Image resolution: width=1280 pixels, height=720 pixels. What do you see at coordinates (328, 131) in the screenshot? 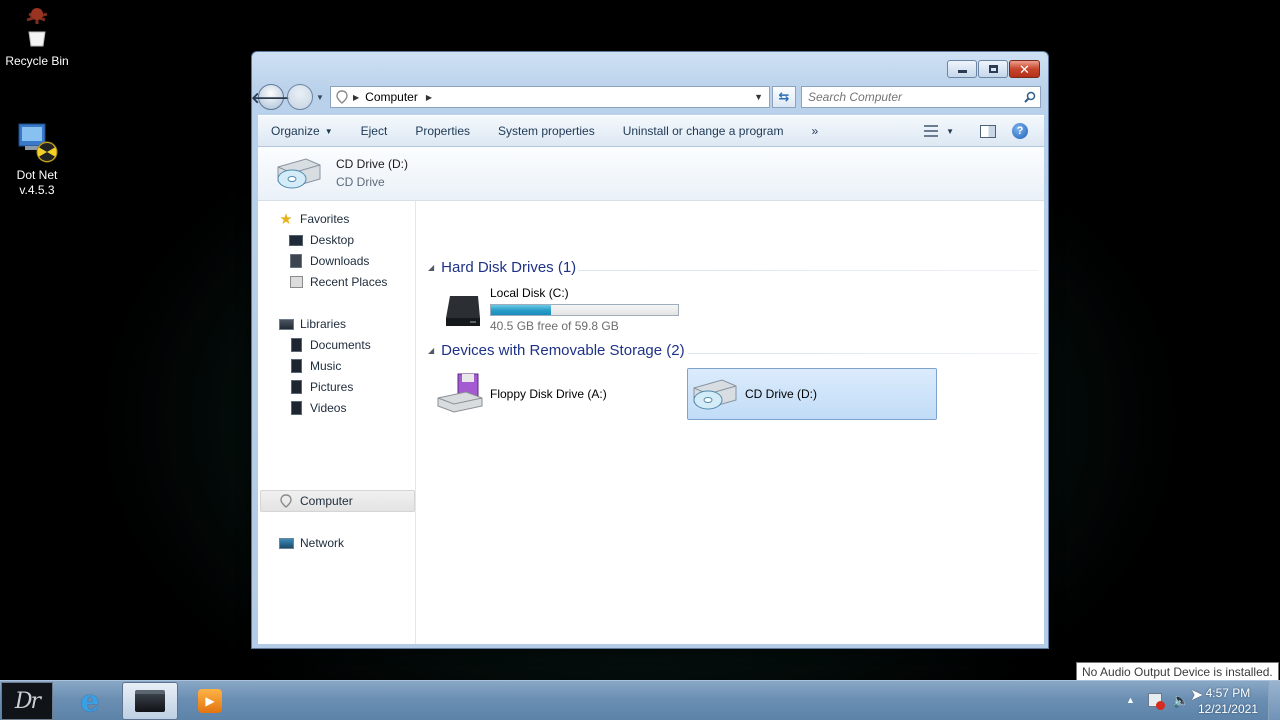
I see `organize-dropdown-icon: ▼` at bounding box center [328, 131].